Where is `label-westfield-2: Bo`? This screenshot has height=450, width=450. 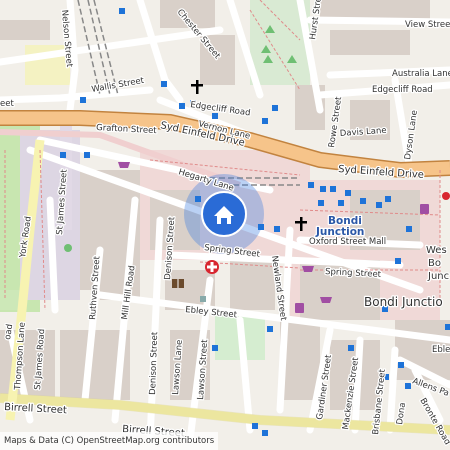 label-westfield-2: Bo is located at coordinates (434, 263).